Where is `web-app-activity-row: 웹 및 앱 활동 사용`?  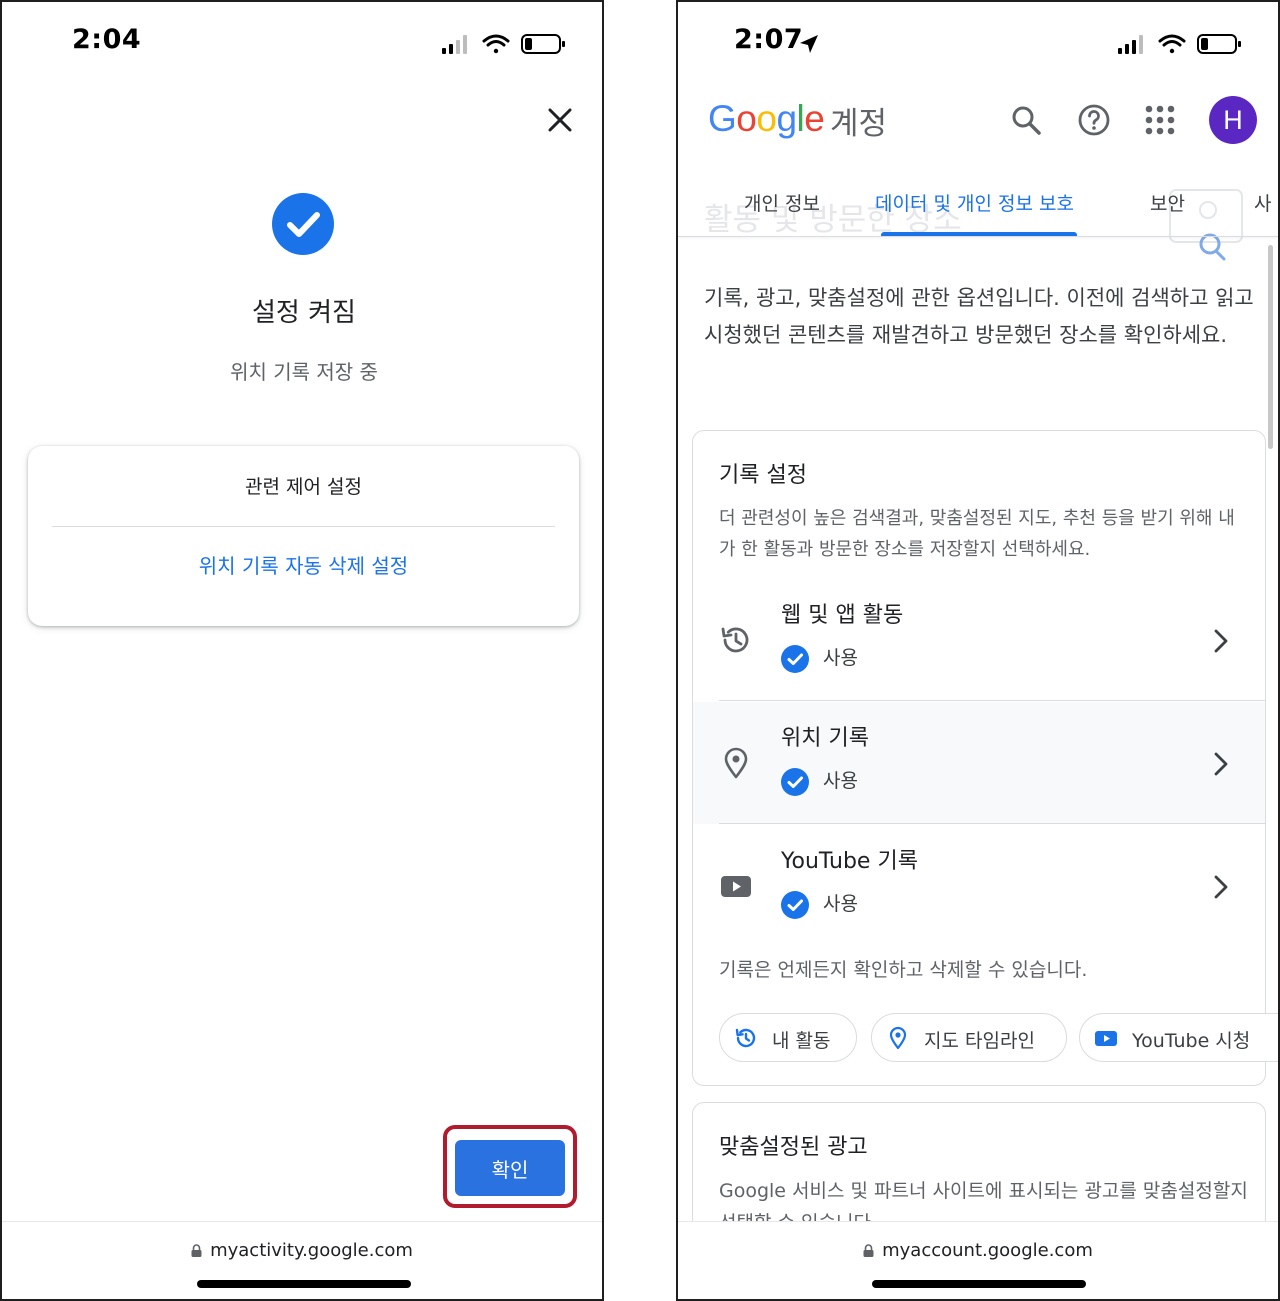 web-app-activity-row: 웹 및 앱 활동 사용 is located at coordinates (979, 640).